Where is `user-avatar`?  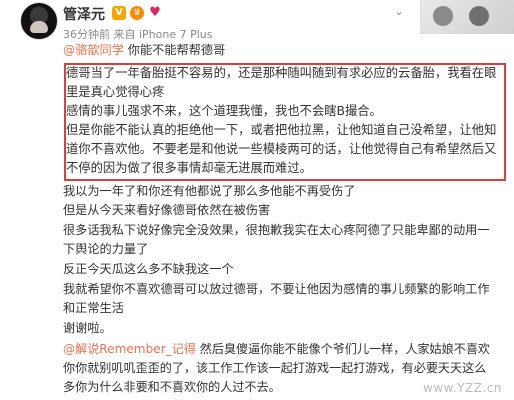 user-avatar is located at coordinates (39, 21).